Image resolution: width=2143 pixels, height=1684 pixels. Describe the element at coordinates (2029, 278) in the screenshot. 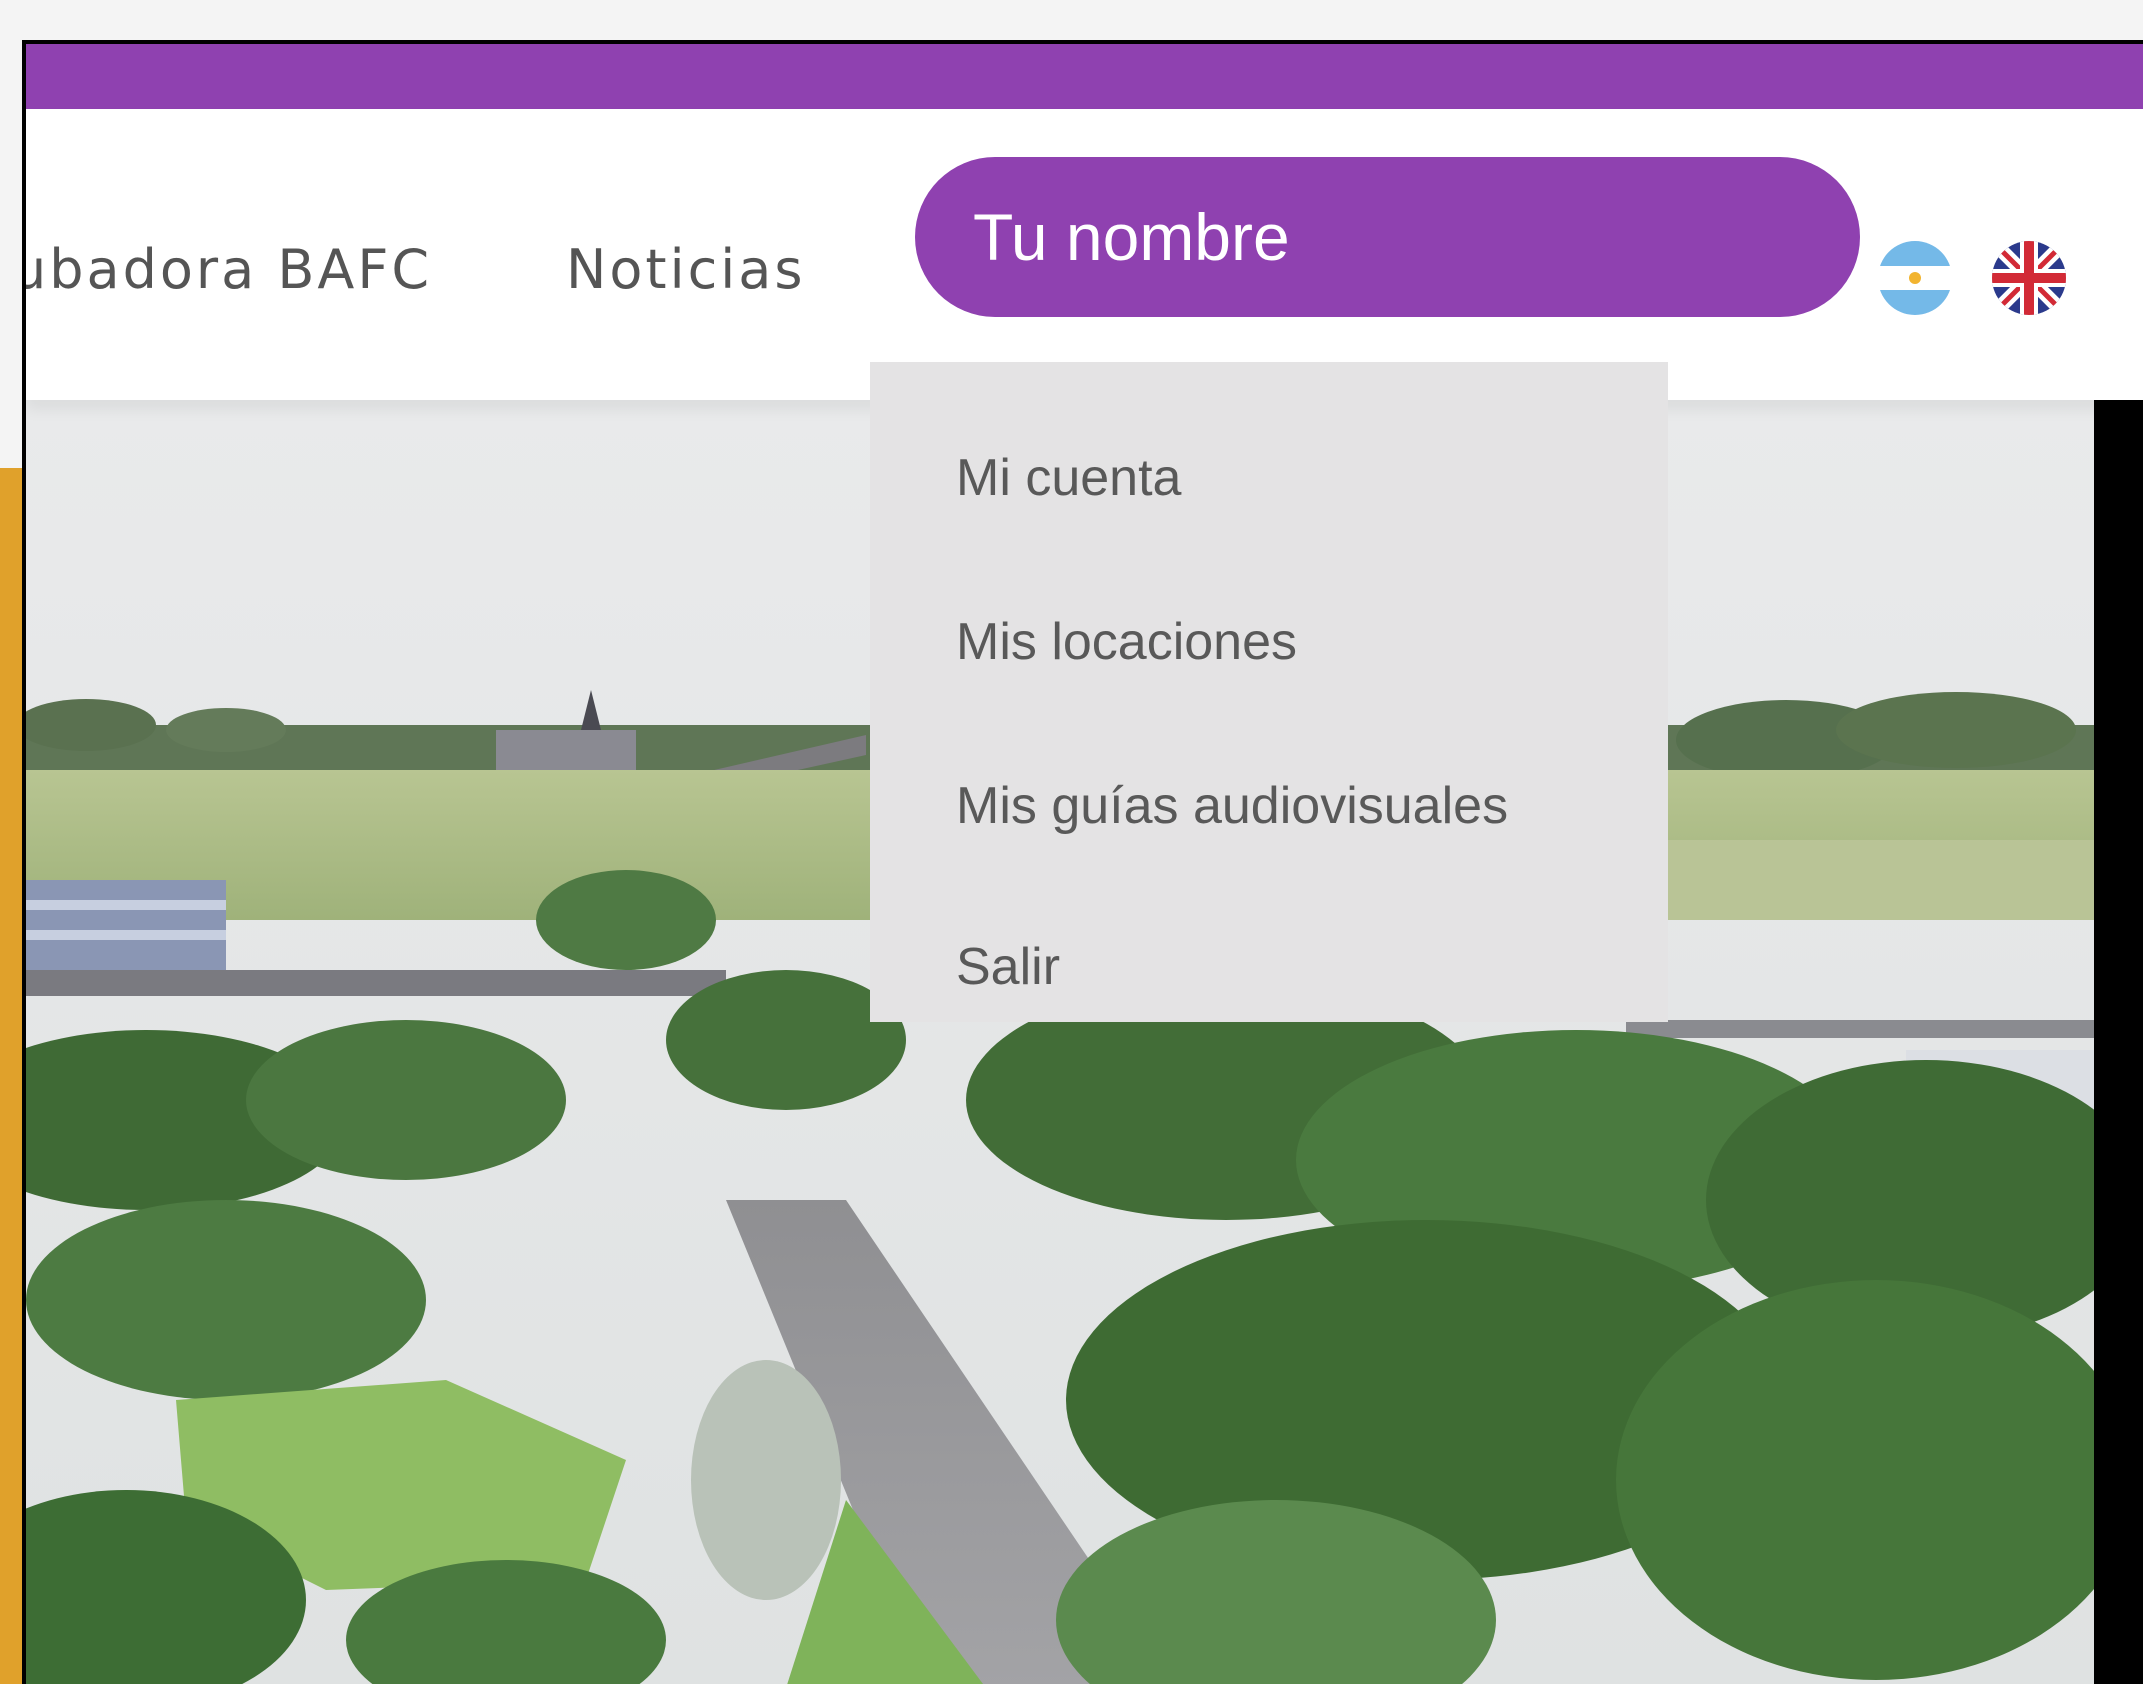

I see `uk-flag-icon` at that location.